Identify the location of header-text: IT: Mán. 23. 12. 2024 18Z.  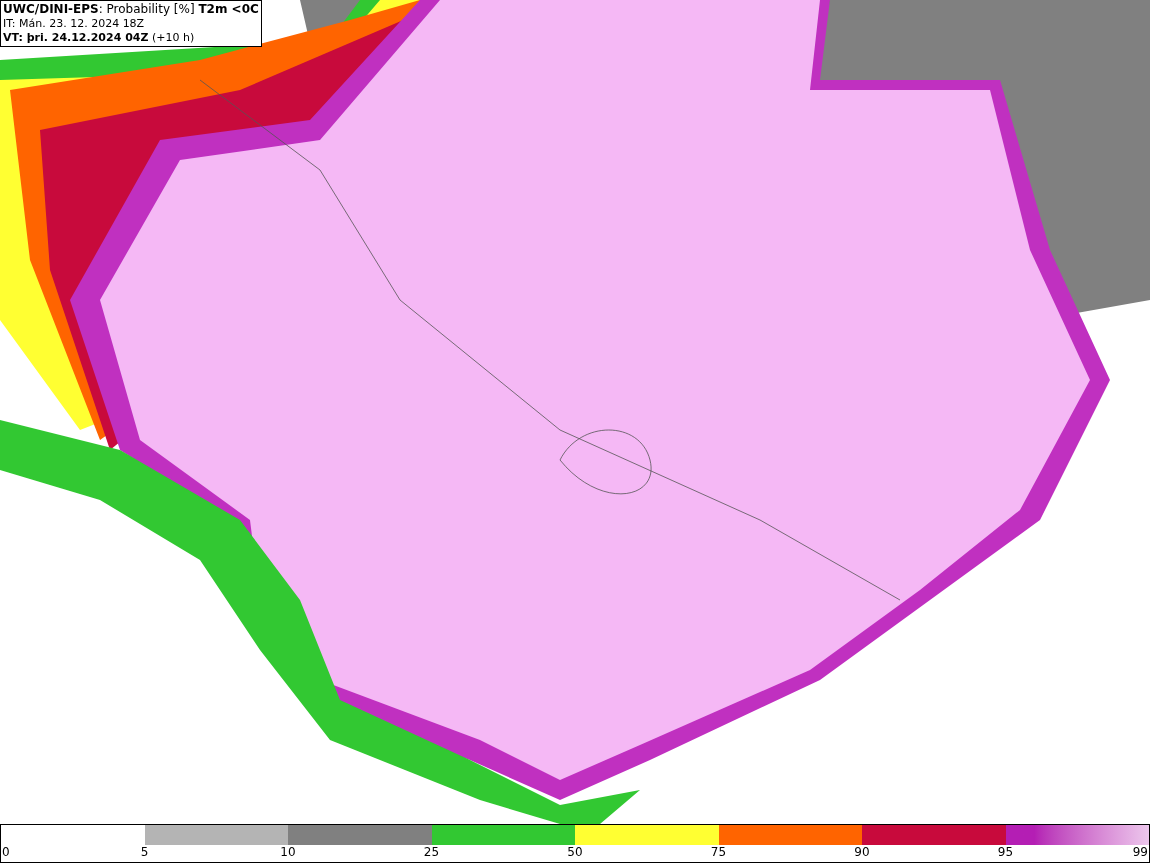
(74, 24).